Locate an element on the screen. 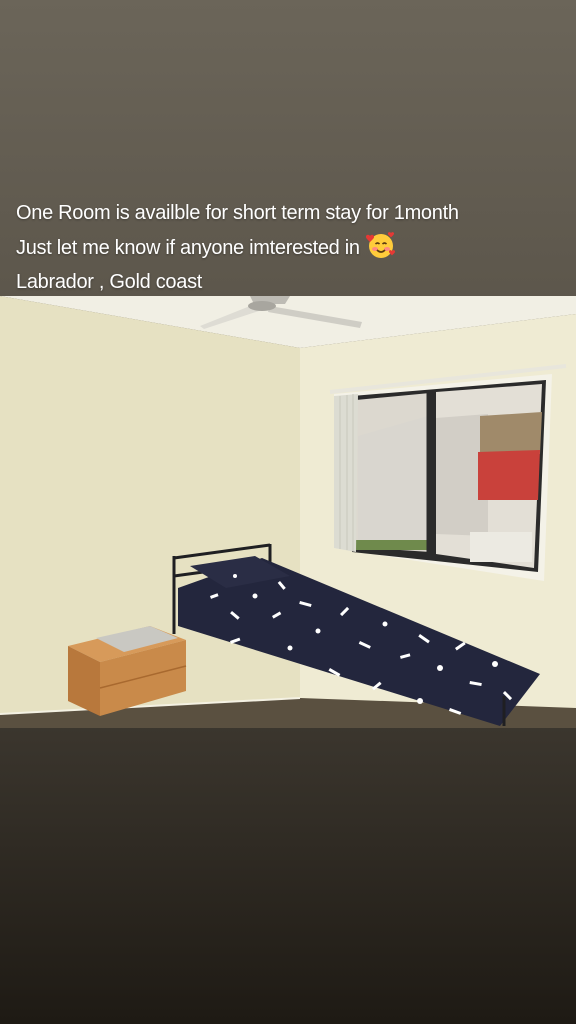 The image size is (576, 1024). caption-line-2-text: Just let me know if anyone imterested in is located at coordinates (188, 248).